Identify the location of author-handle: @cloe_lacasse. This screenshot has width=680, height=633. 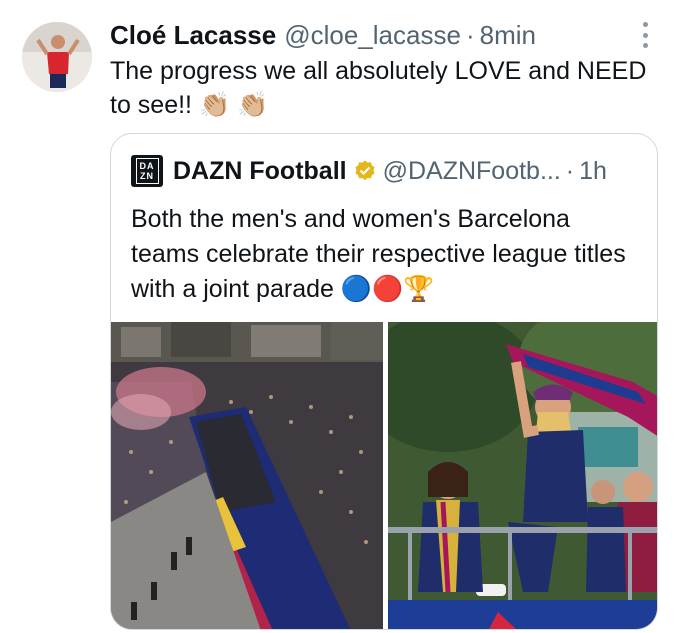
(372, 35).